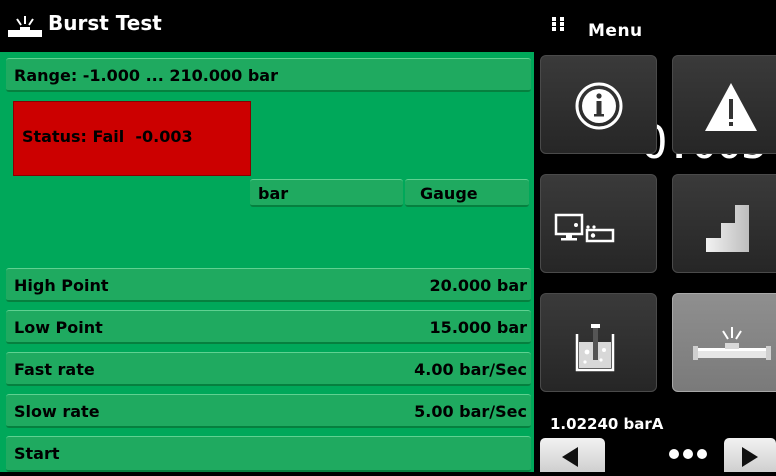  Describe the element at coordinates (37, 453) in the screenshot. I see `row-label: Start` at that location.